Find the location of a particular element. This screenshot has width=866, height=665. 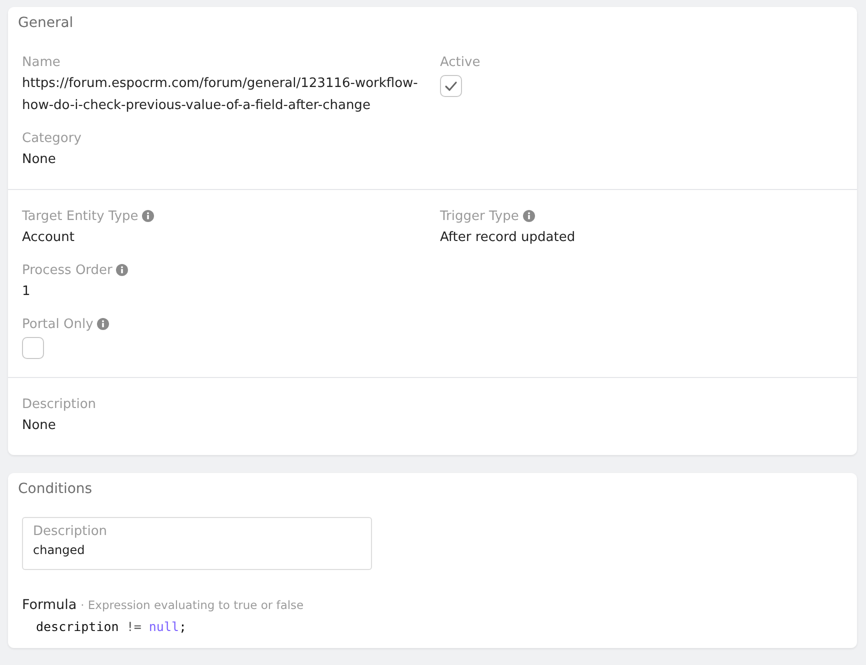

formula-hint: · Expression evaluating to true or false is located at coordinates (192, 605).